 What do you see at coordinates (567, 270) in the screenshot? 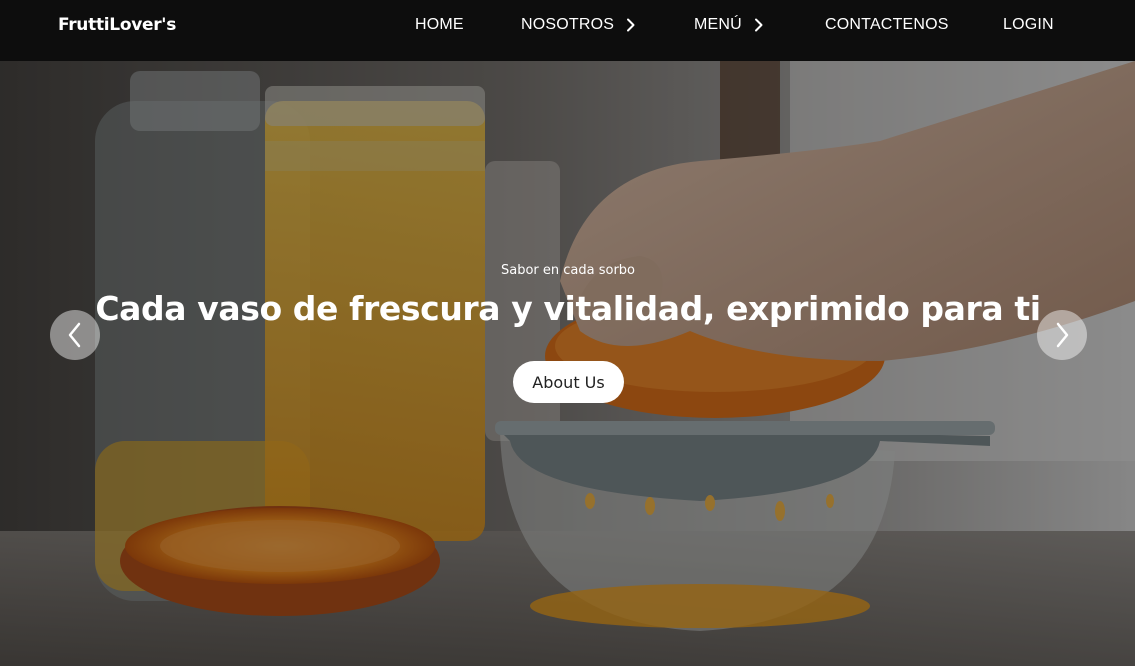
I see `hero-subtitle: Sabor en cada sorbo` at bounding box center [567, 270].